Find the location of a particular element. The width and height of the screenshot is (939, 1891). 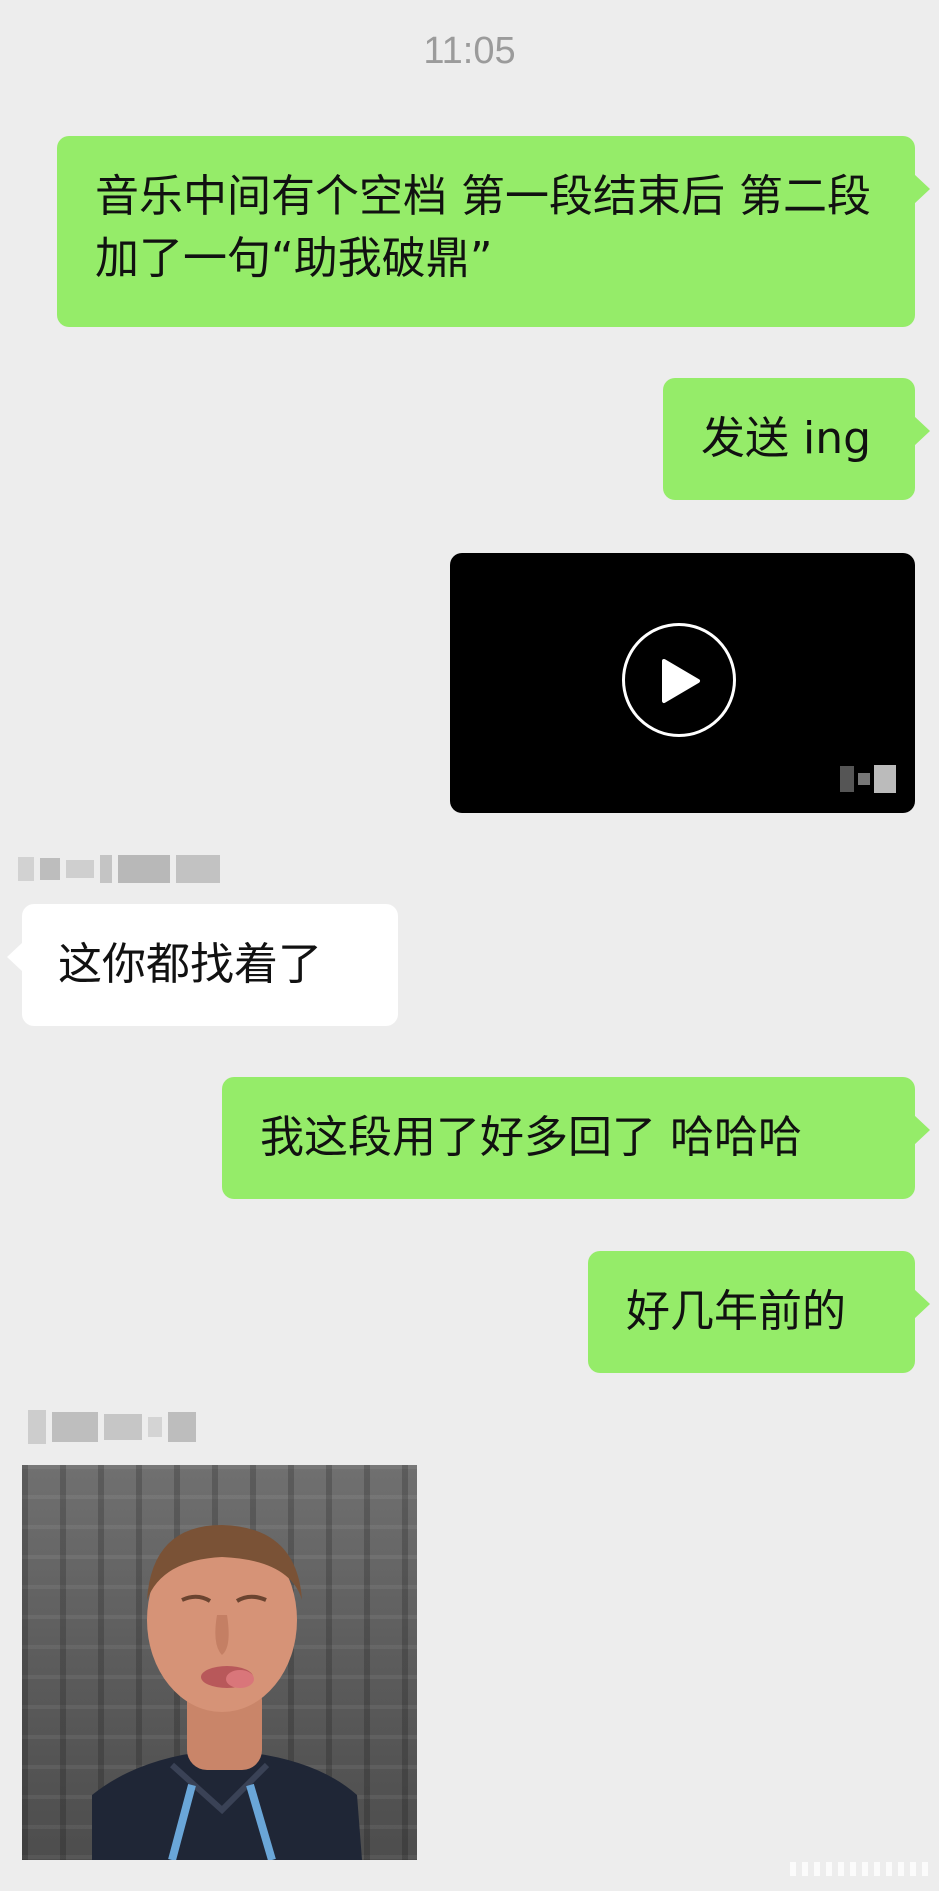

play-icon is located at coordinates (681, 681).